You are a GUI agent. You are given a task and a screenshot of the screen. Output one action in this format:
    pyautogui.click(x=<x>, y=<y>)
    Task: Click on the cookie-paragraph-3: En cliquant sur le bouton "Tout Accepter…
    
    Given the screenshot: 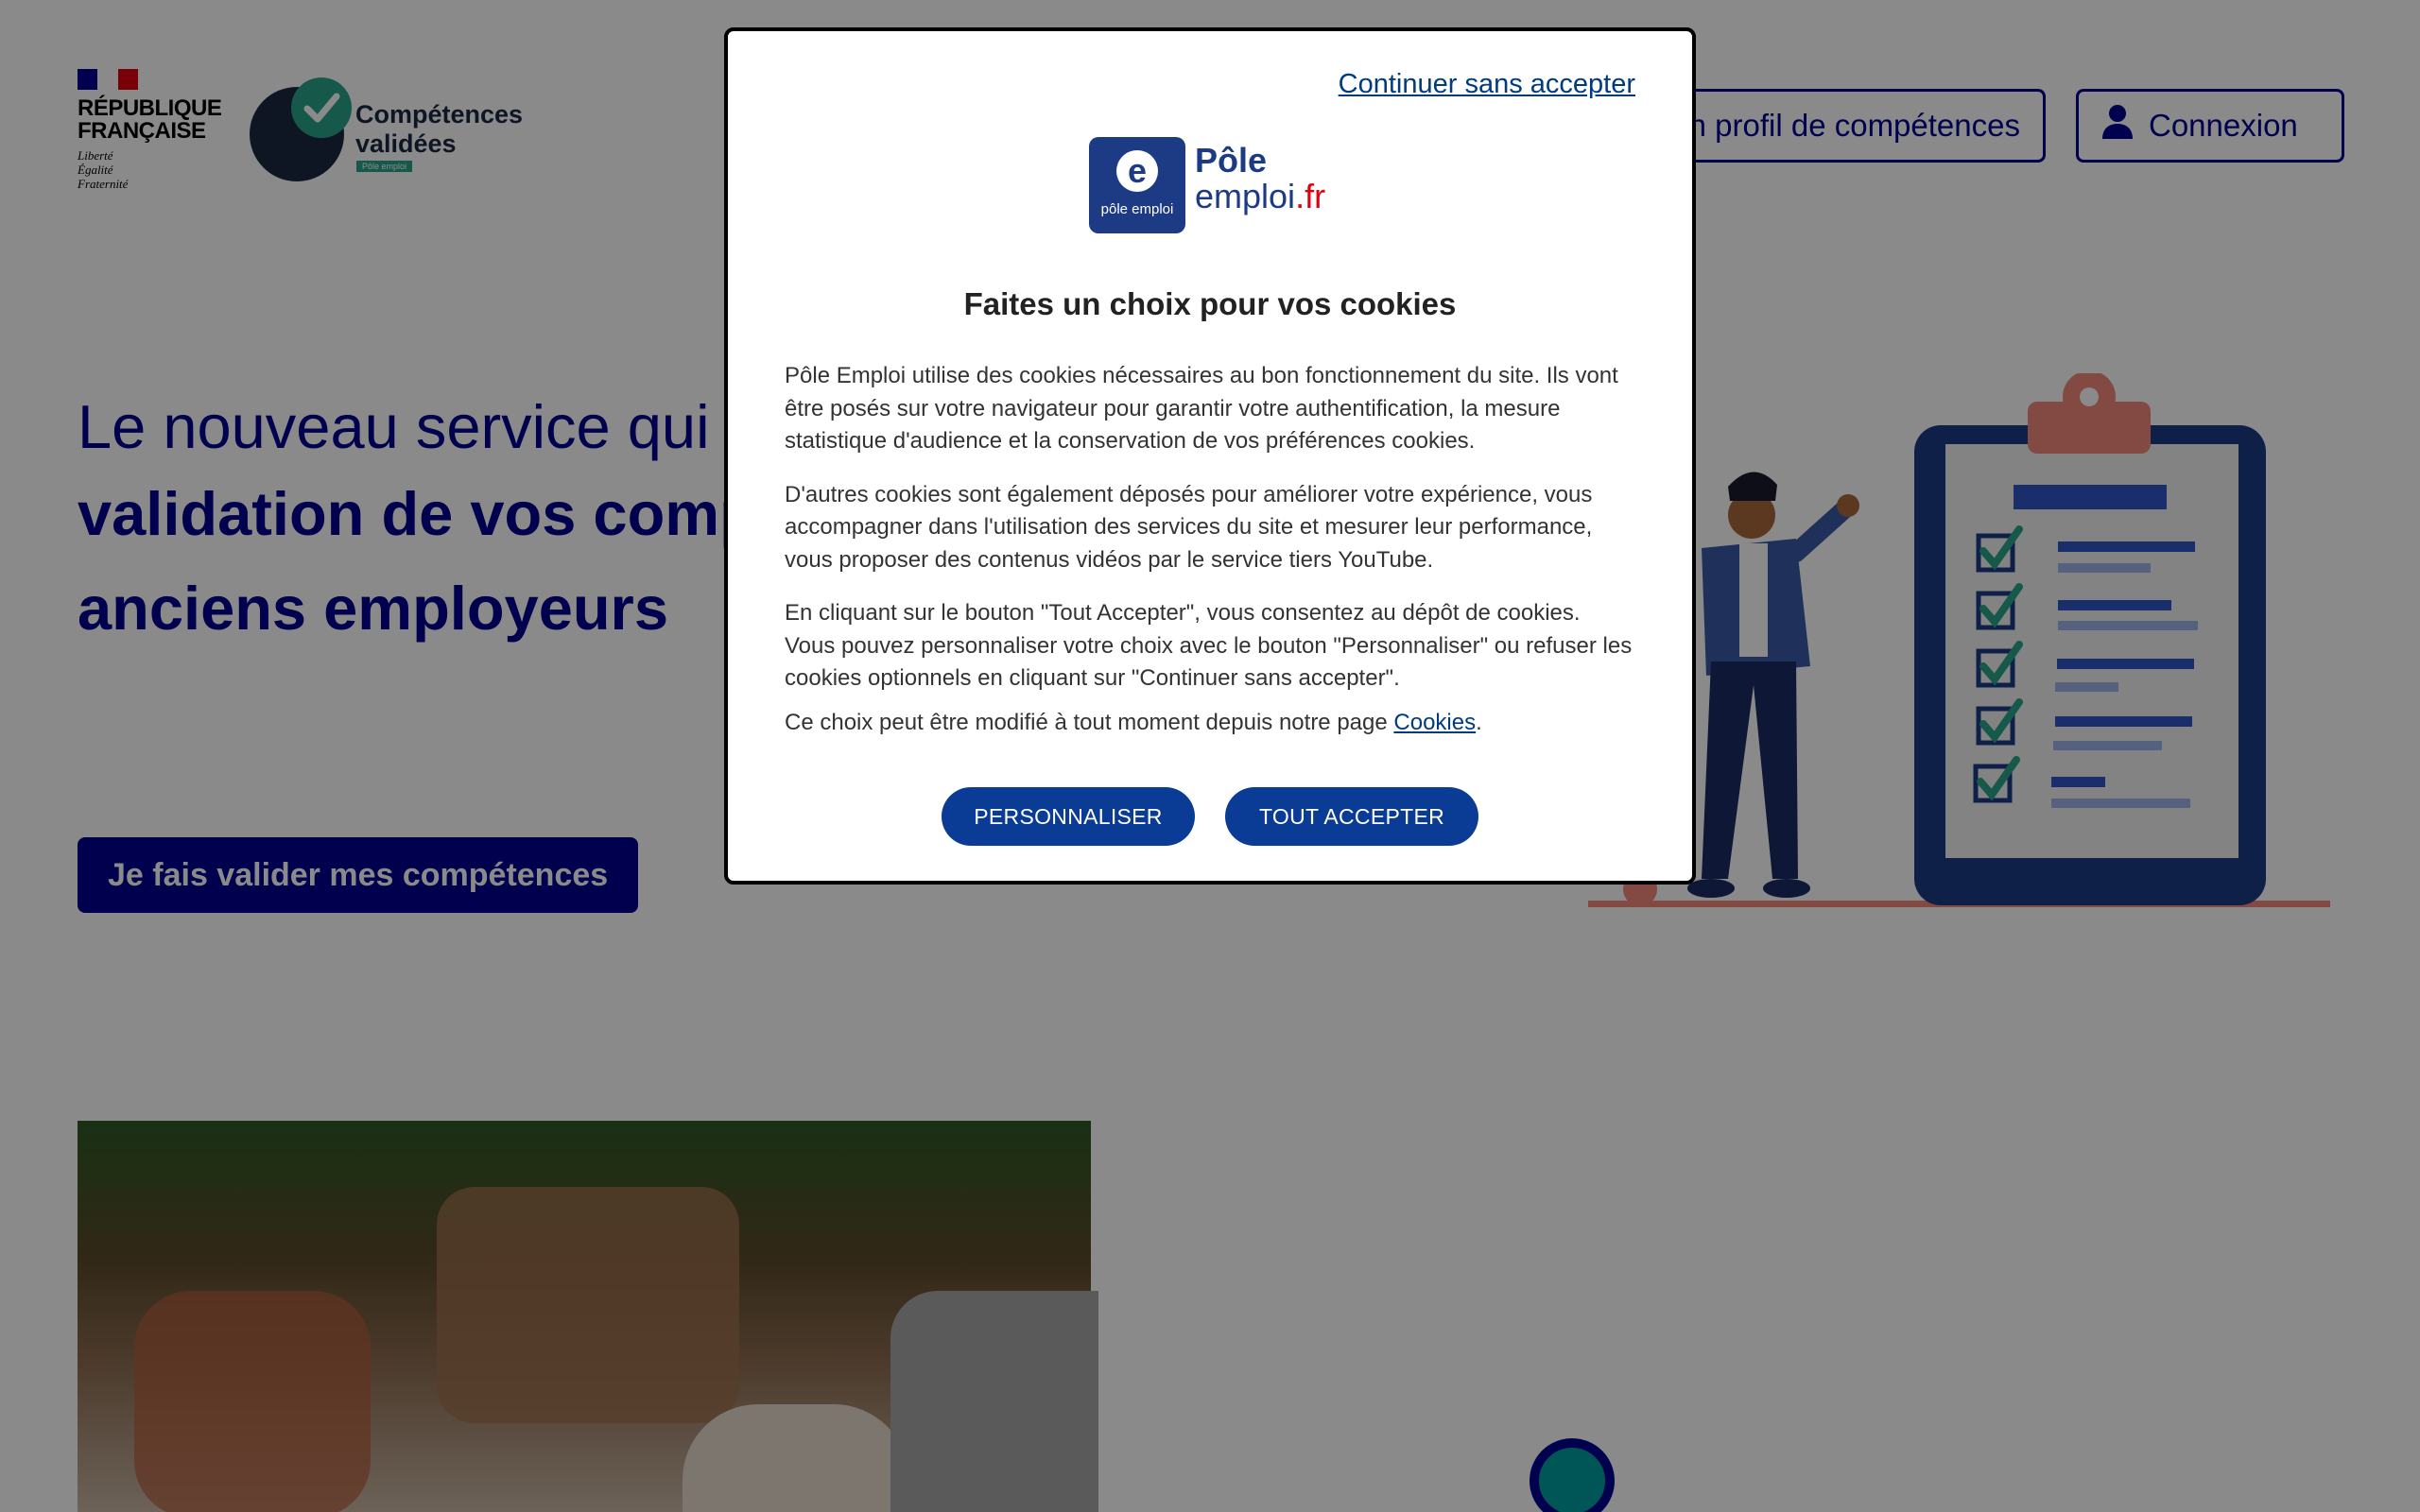 What is the action you would take?
    pyautogui.click(x=1209, y=645)
    